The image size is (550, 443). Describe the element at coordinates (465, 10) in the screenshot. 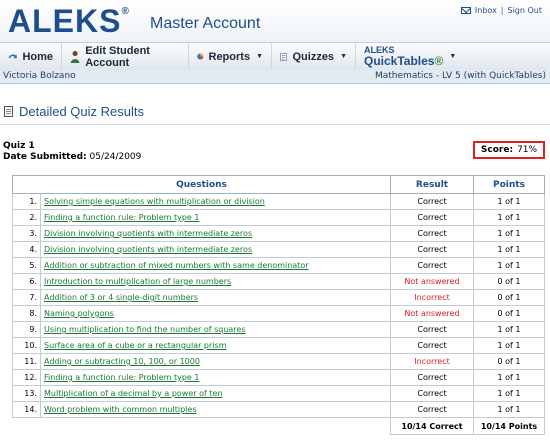

I see `envelope-icon` at that location.